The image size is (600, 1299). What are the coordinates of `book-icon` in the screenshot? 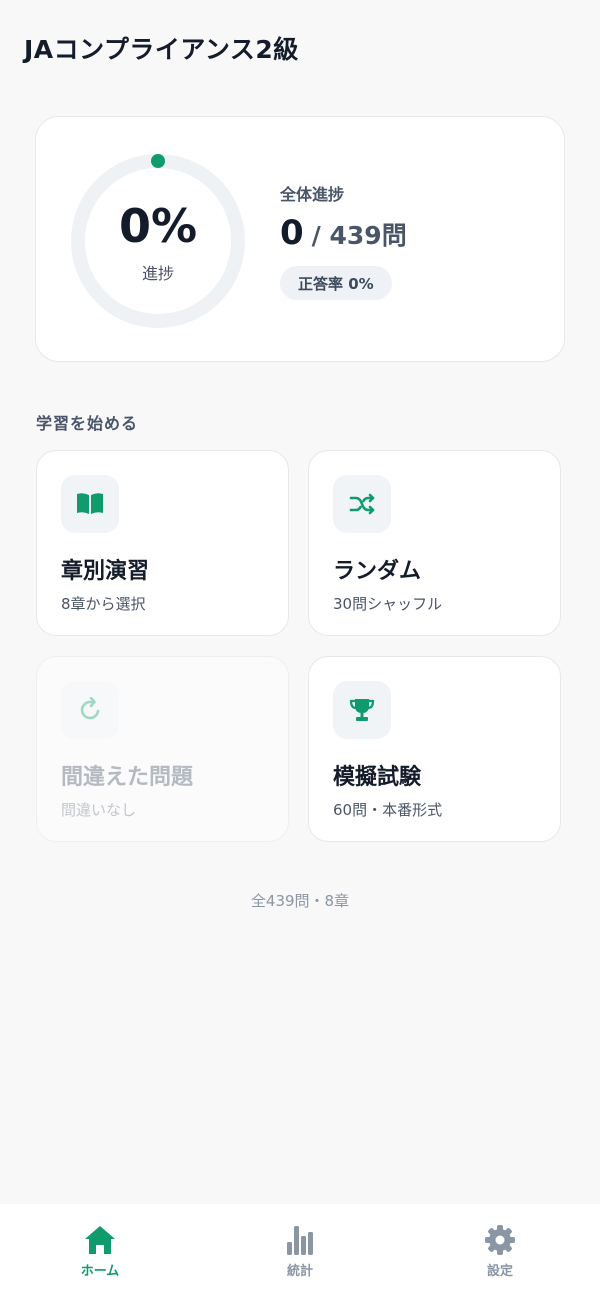 It's located at (90, 504).